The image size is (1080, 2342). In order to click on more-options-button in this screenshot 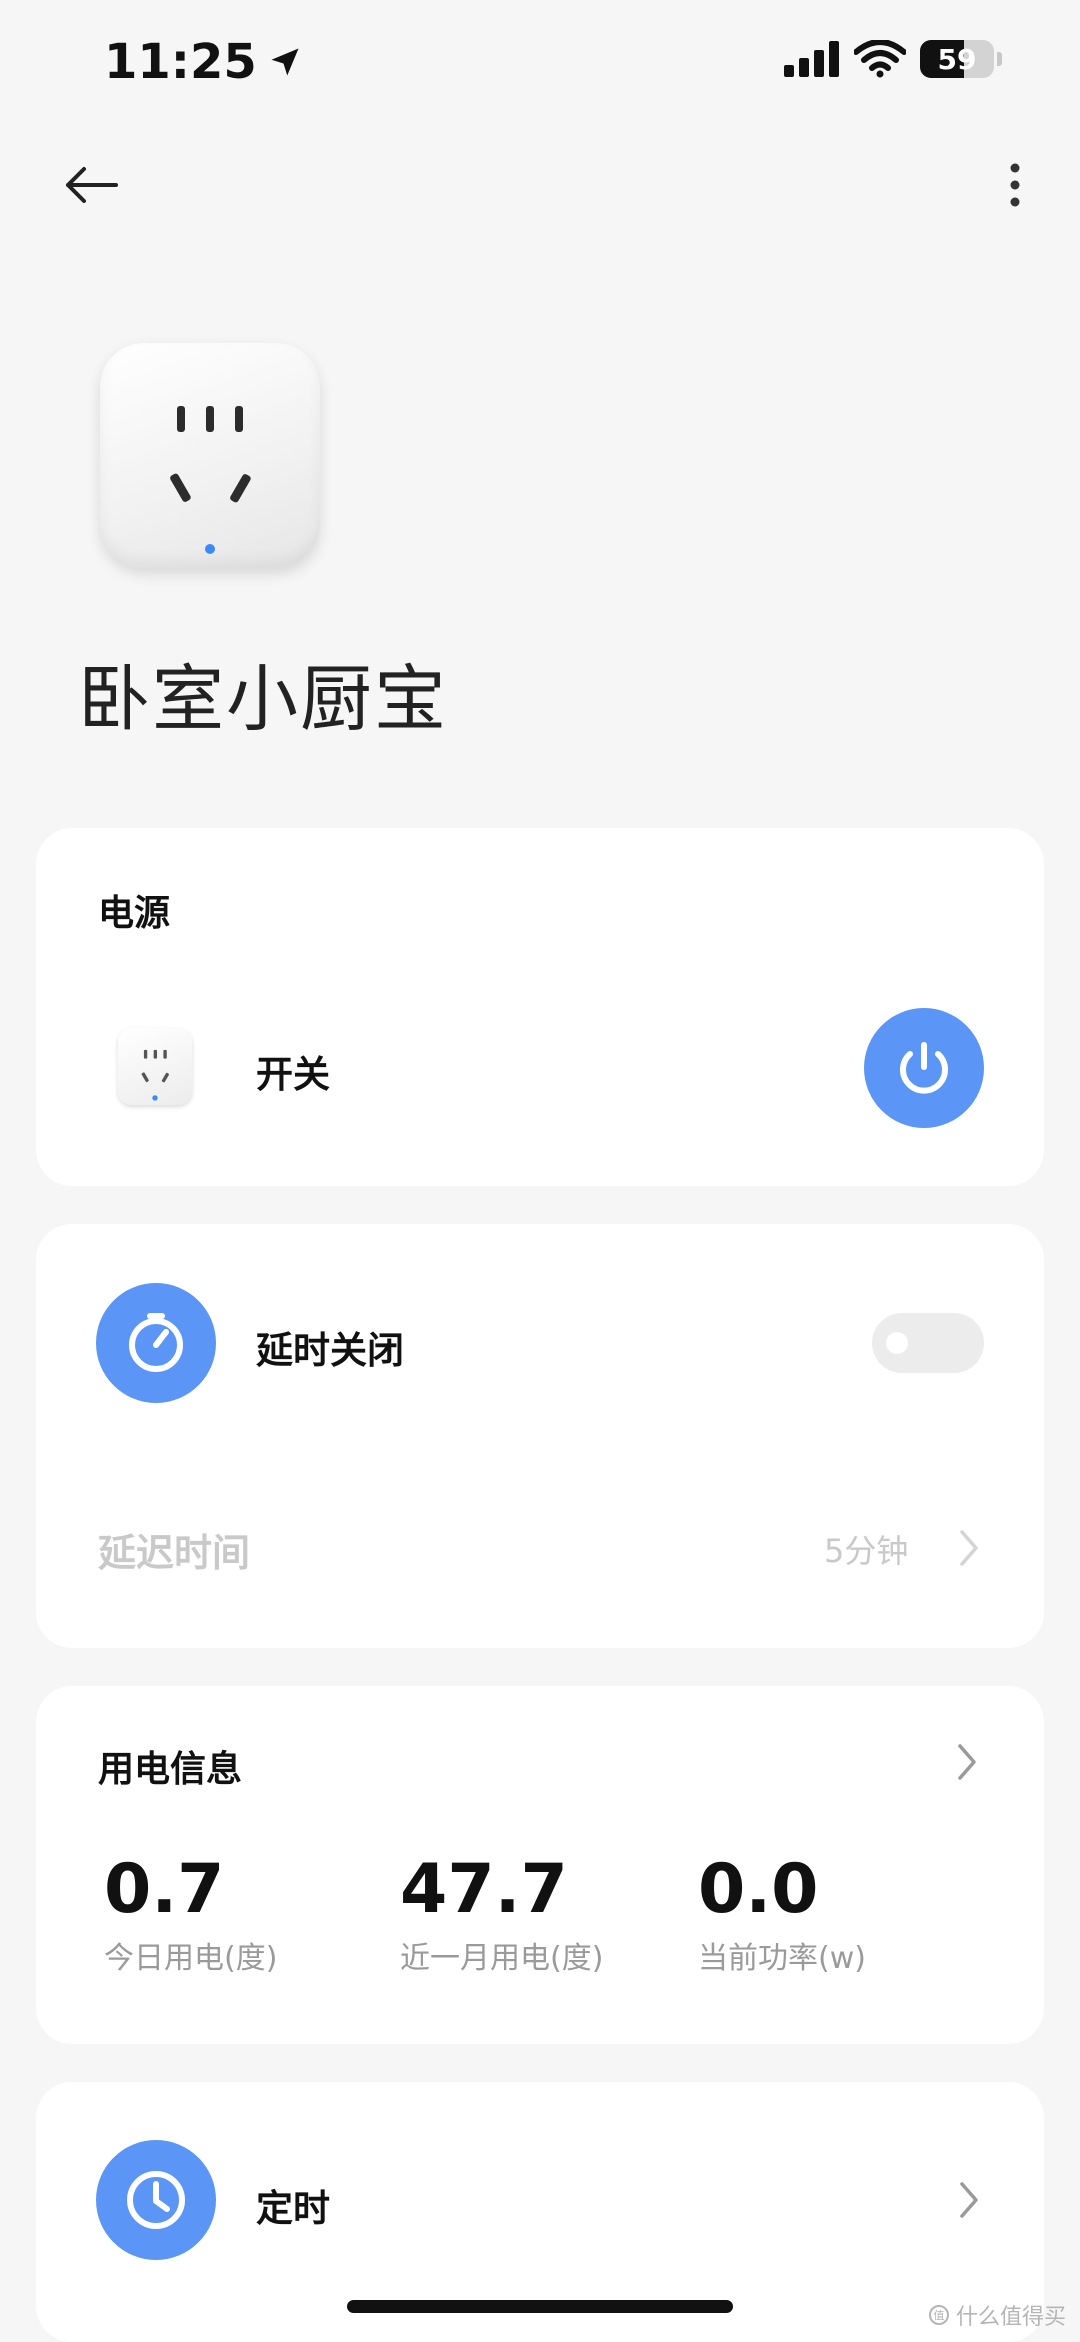, I will do `click(1015, 185)`.